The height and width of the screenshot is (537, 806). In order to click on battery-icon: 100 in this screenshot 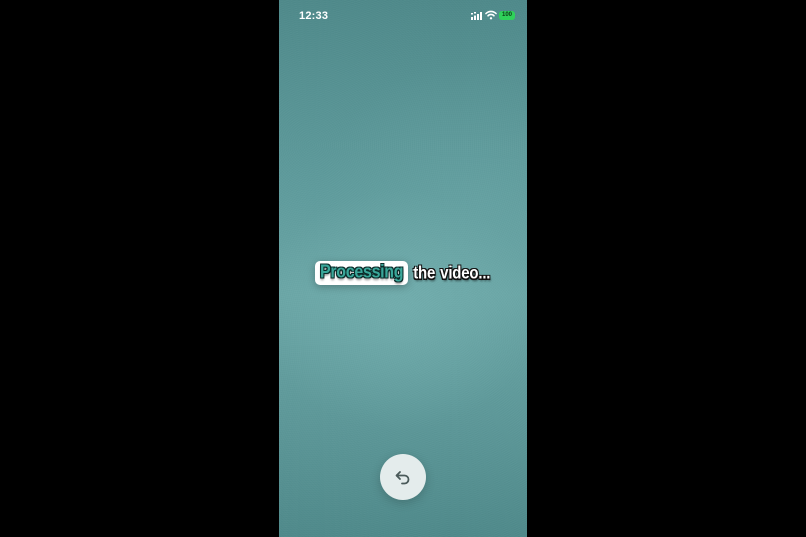, I will do `click(507, 15)`.